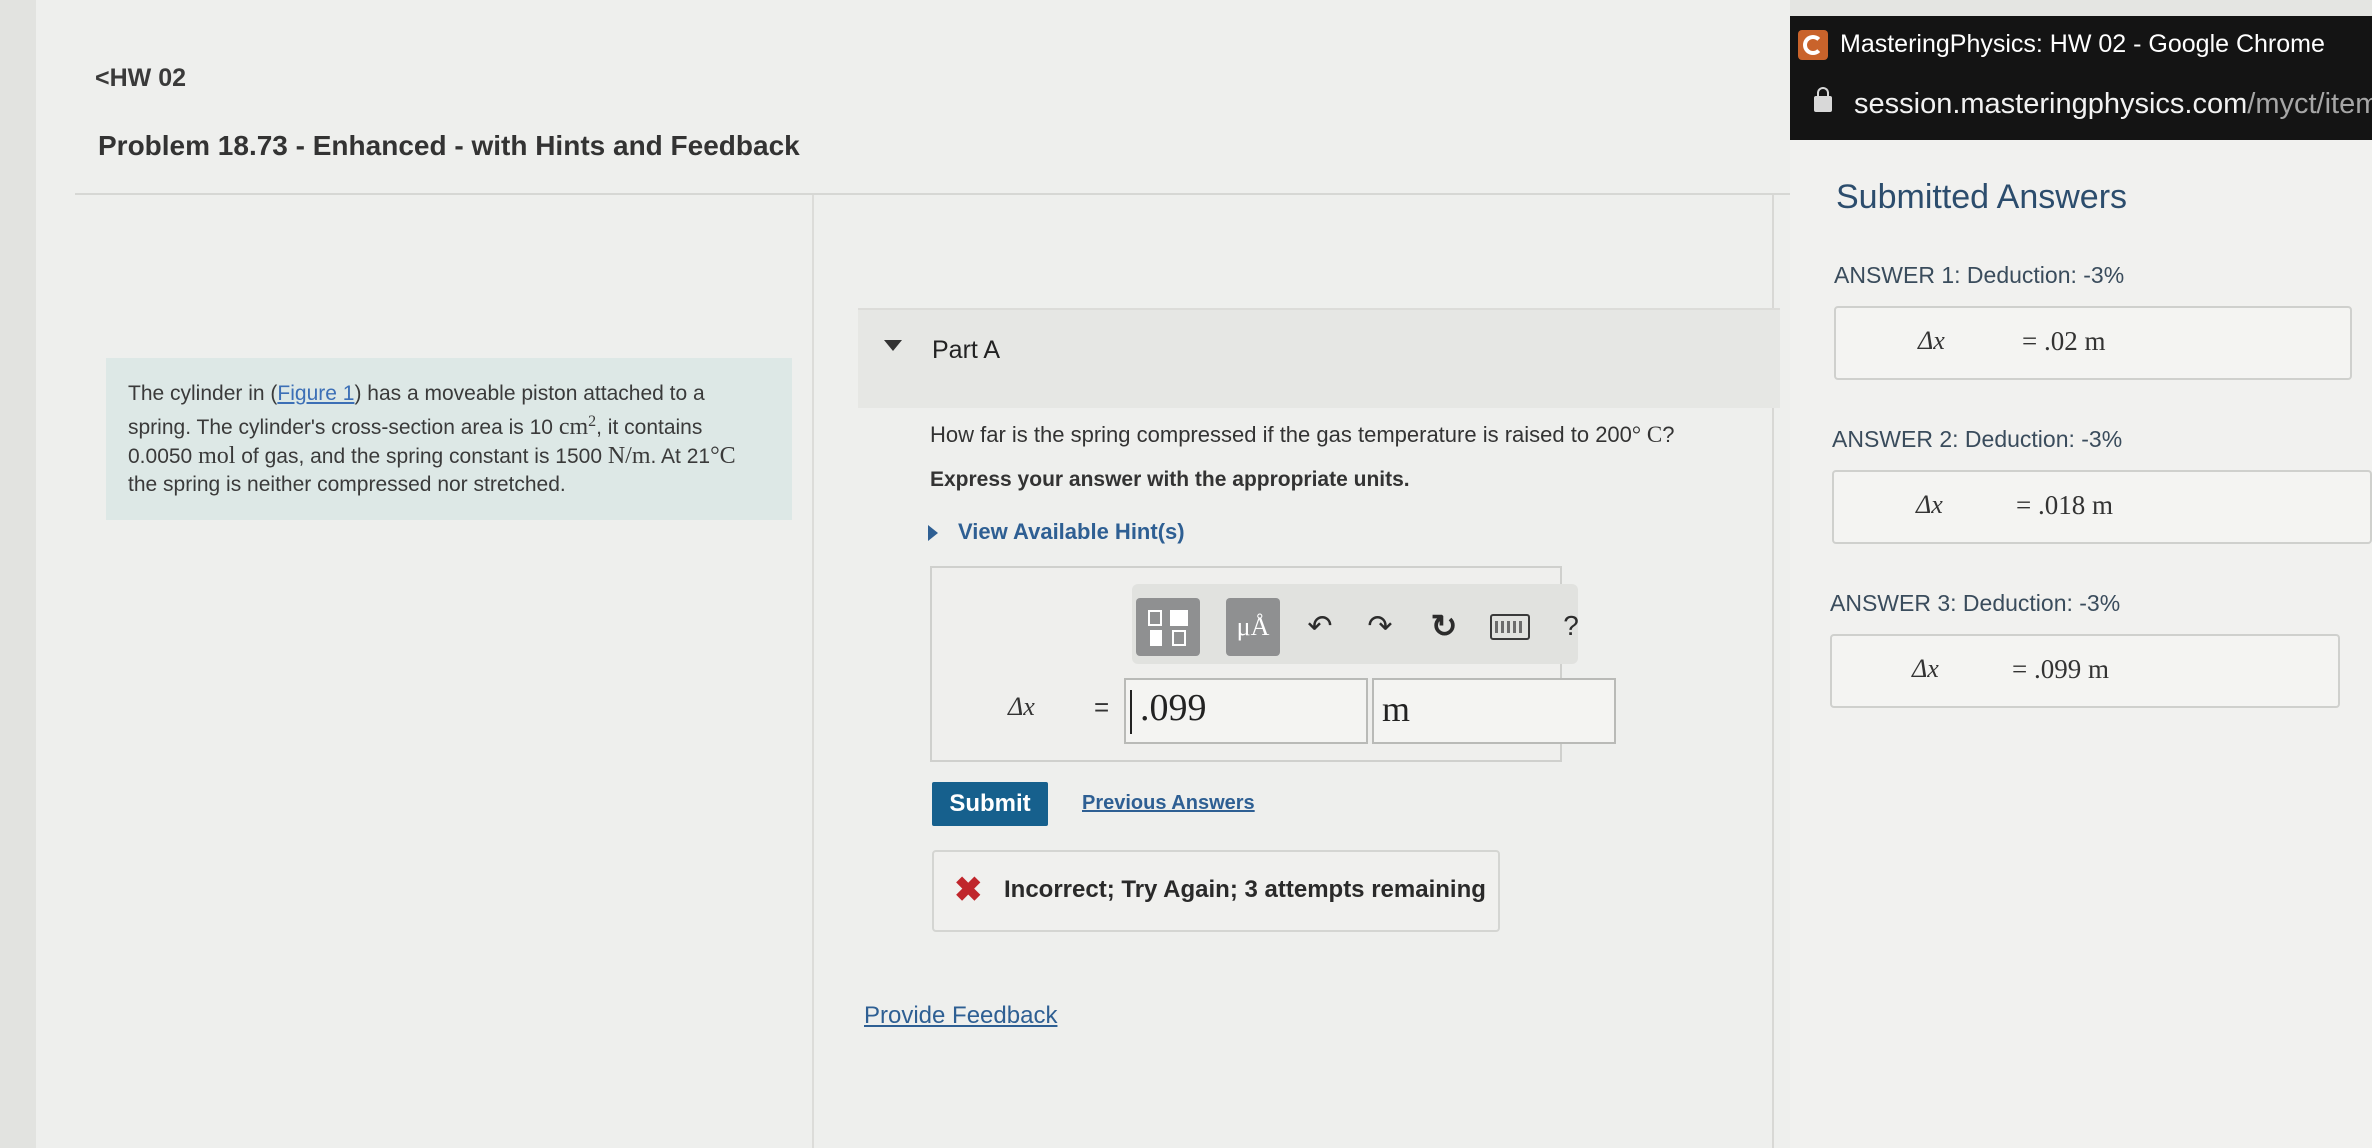  What do you see at coordinates (2060, 669) in the screenshot?
I see `answer-3-value: = .099 m` at bounding box center [2060, 669].